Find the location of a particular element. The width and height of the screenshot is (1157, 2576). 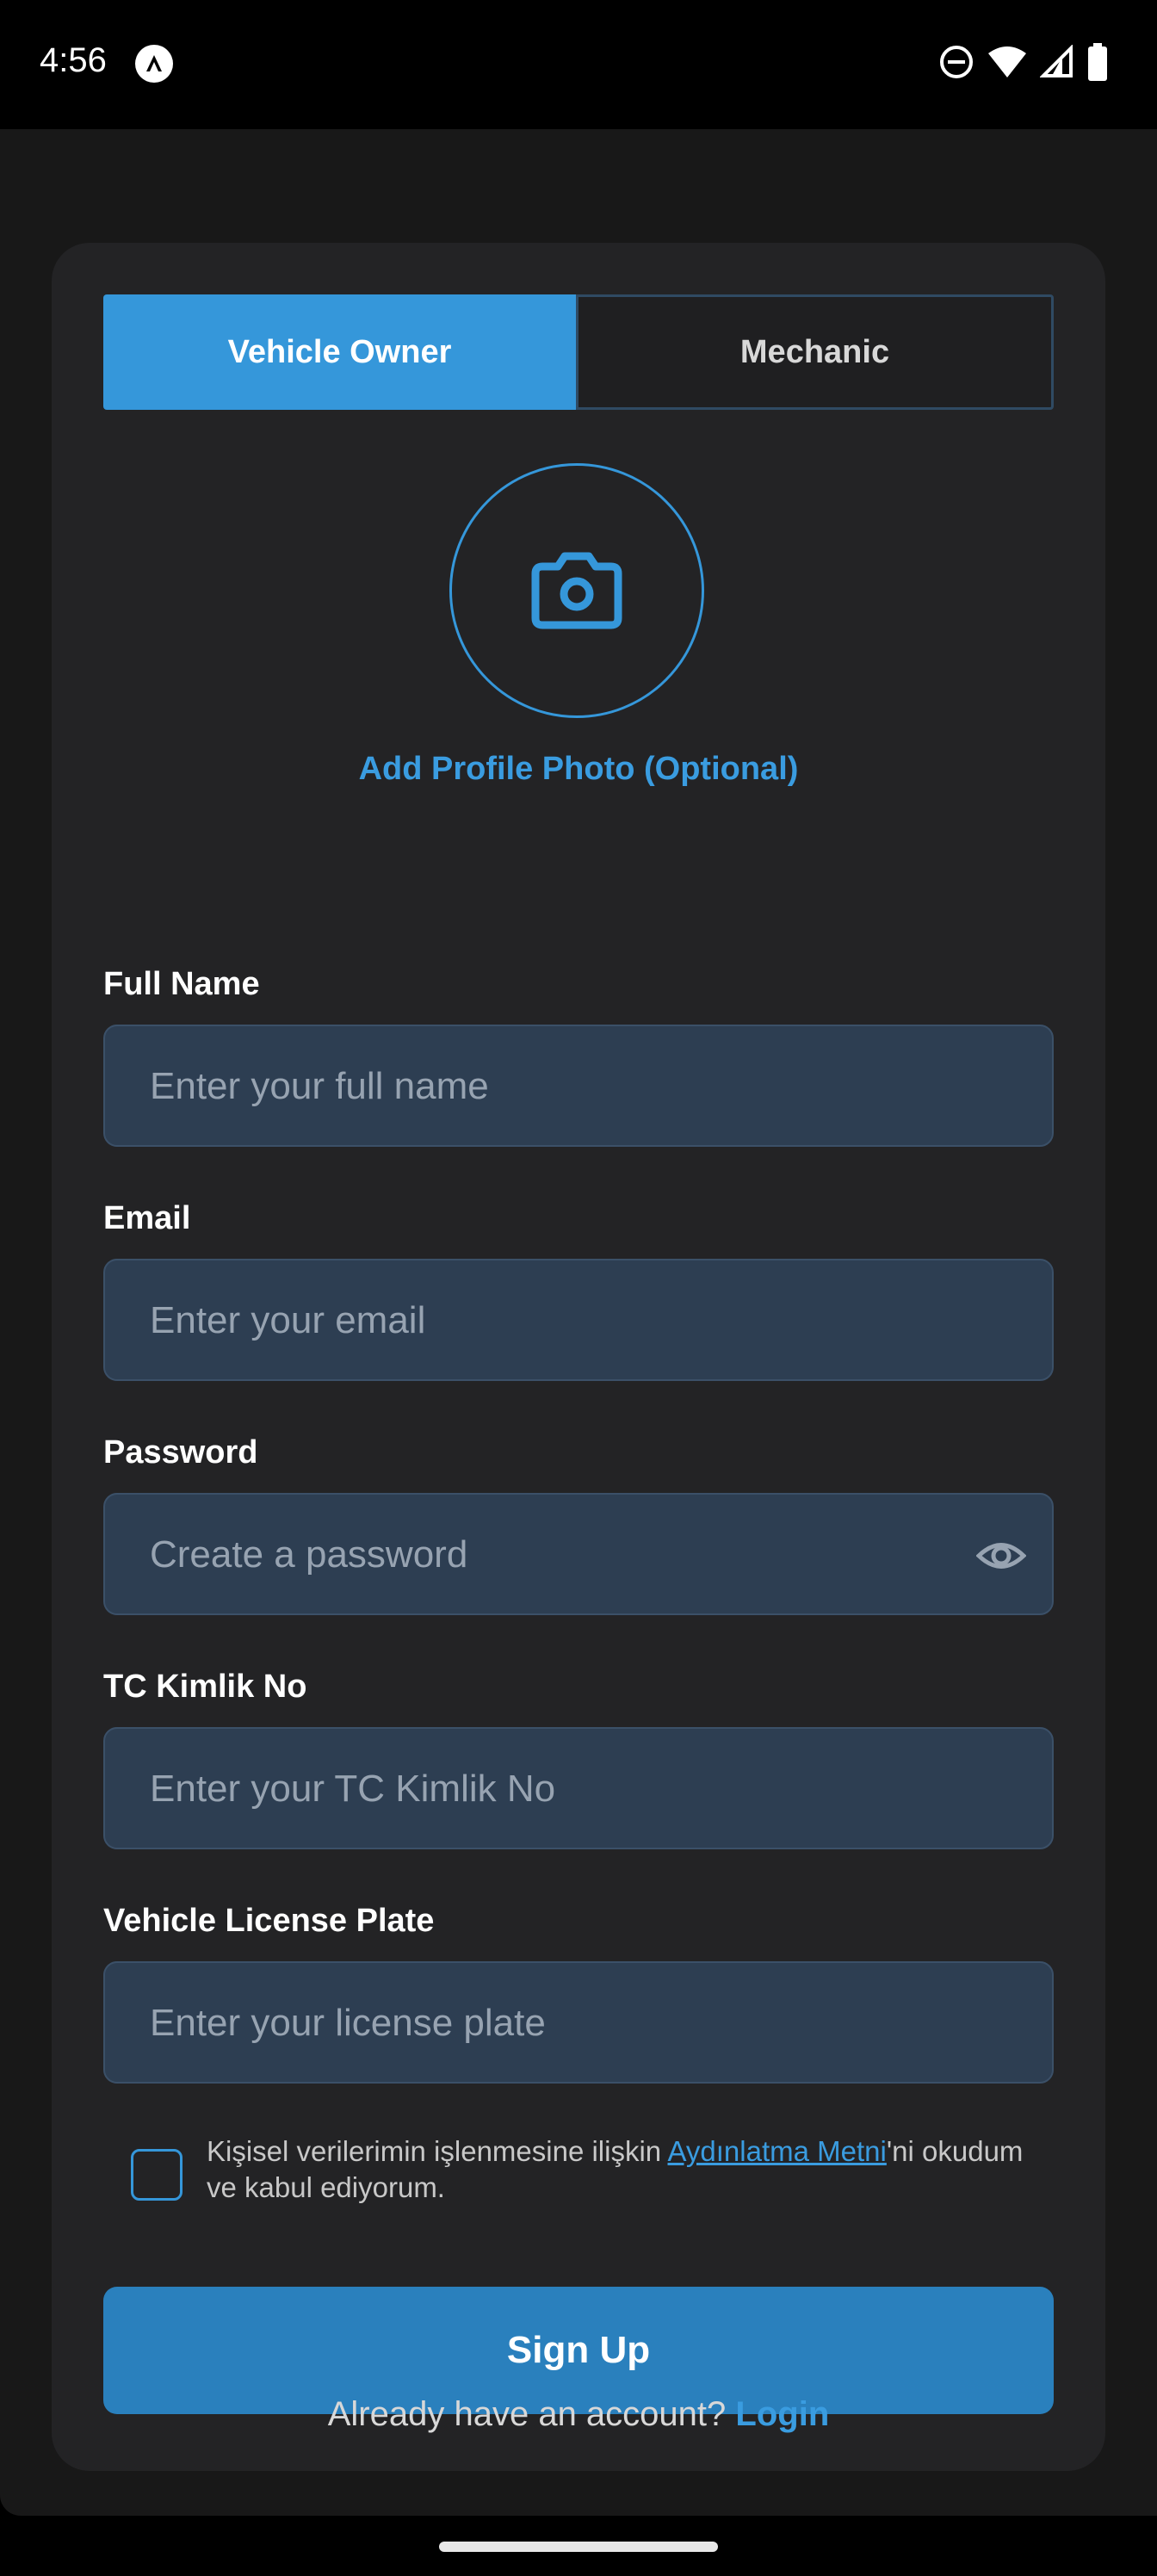

tc-kimlik-label: TC Kimlik No is located at coordinates (205, 1687).